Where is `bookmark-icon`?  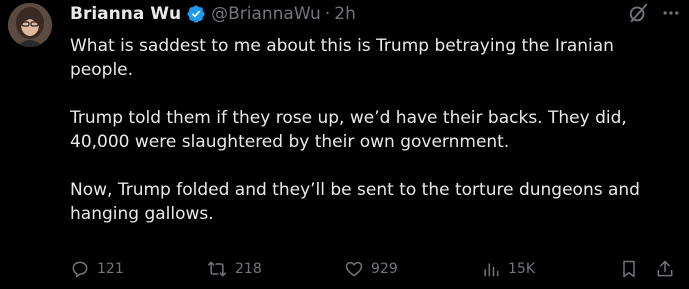
bookmark-icon is located at coordinates (629, 269).